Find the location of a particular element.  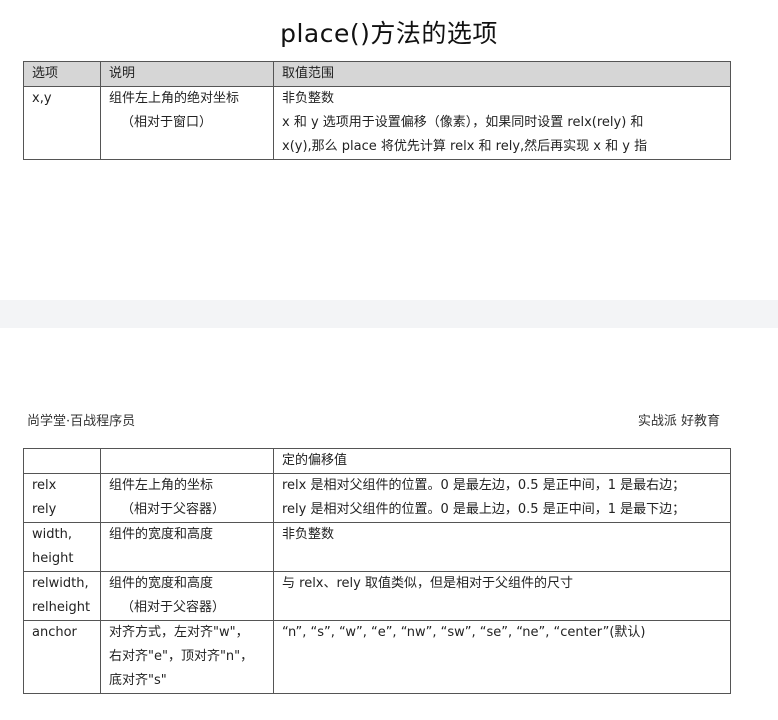

description-cell-line: 组件左上角的坐标 is located at coordinates (161, 485).